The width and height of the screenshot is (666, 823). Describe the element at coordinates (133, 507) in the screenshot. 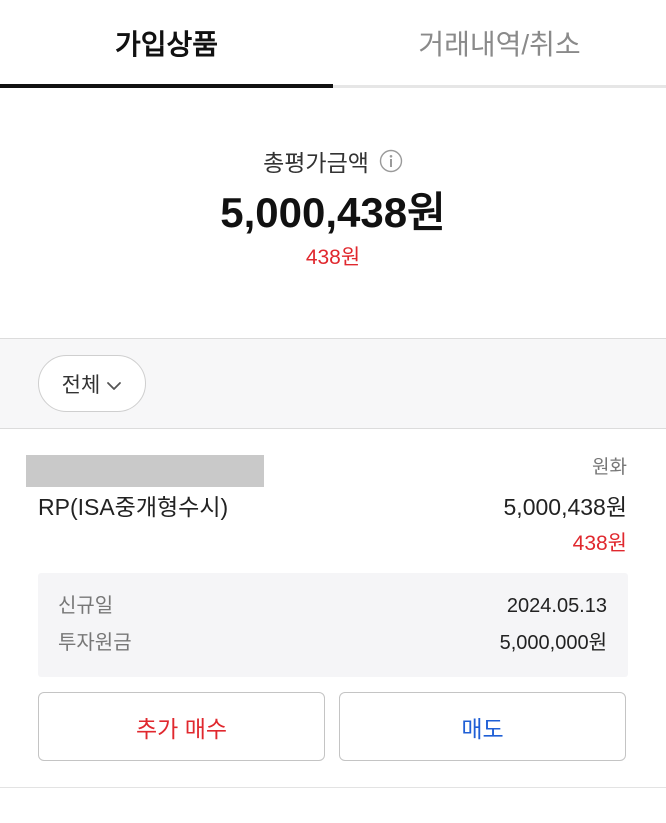

I see `product-name: RP(ISA중개형수시)` at that location.